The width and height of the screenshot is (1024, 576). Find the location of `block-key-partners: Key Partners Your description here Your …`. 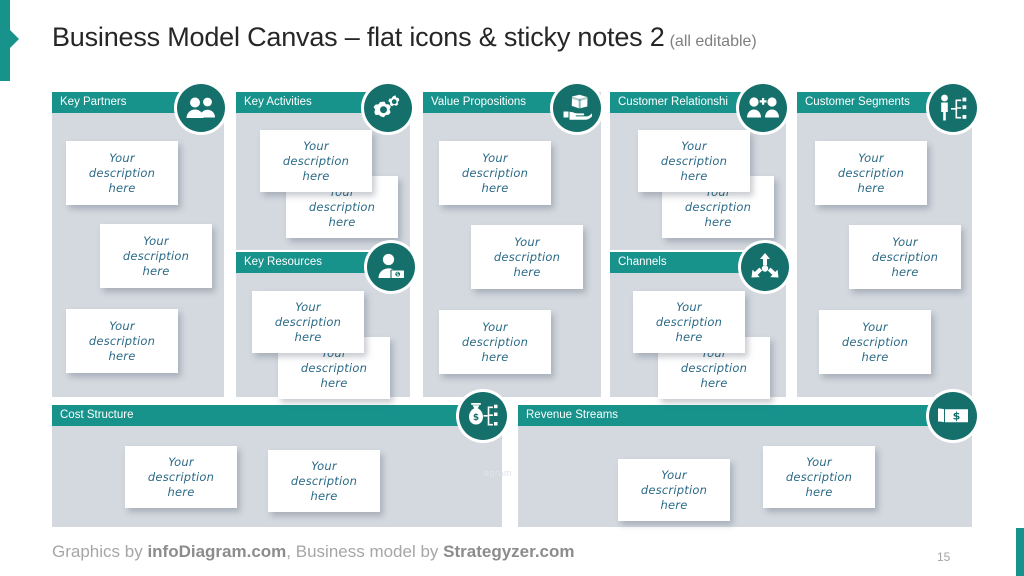

block-key-partners: Key Partners Your description here Your … is located at coordinates (138, 244).